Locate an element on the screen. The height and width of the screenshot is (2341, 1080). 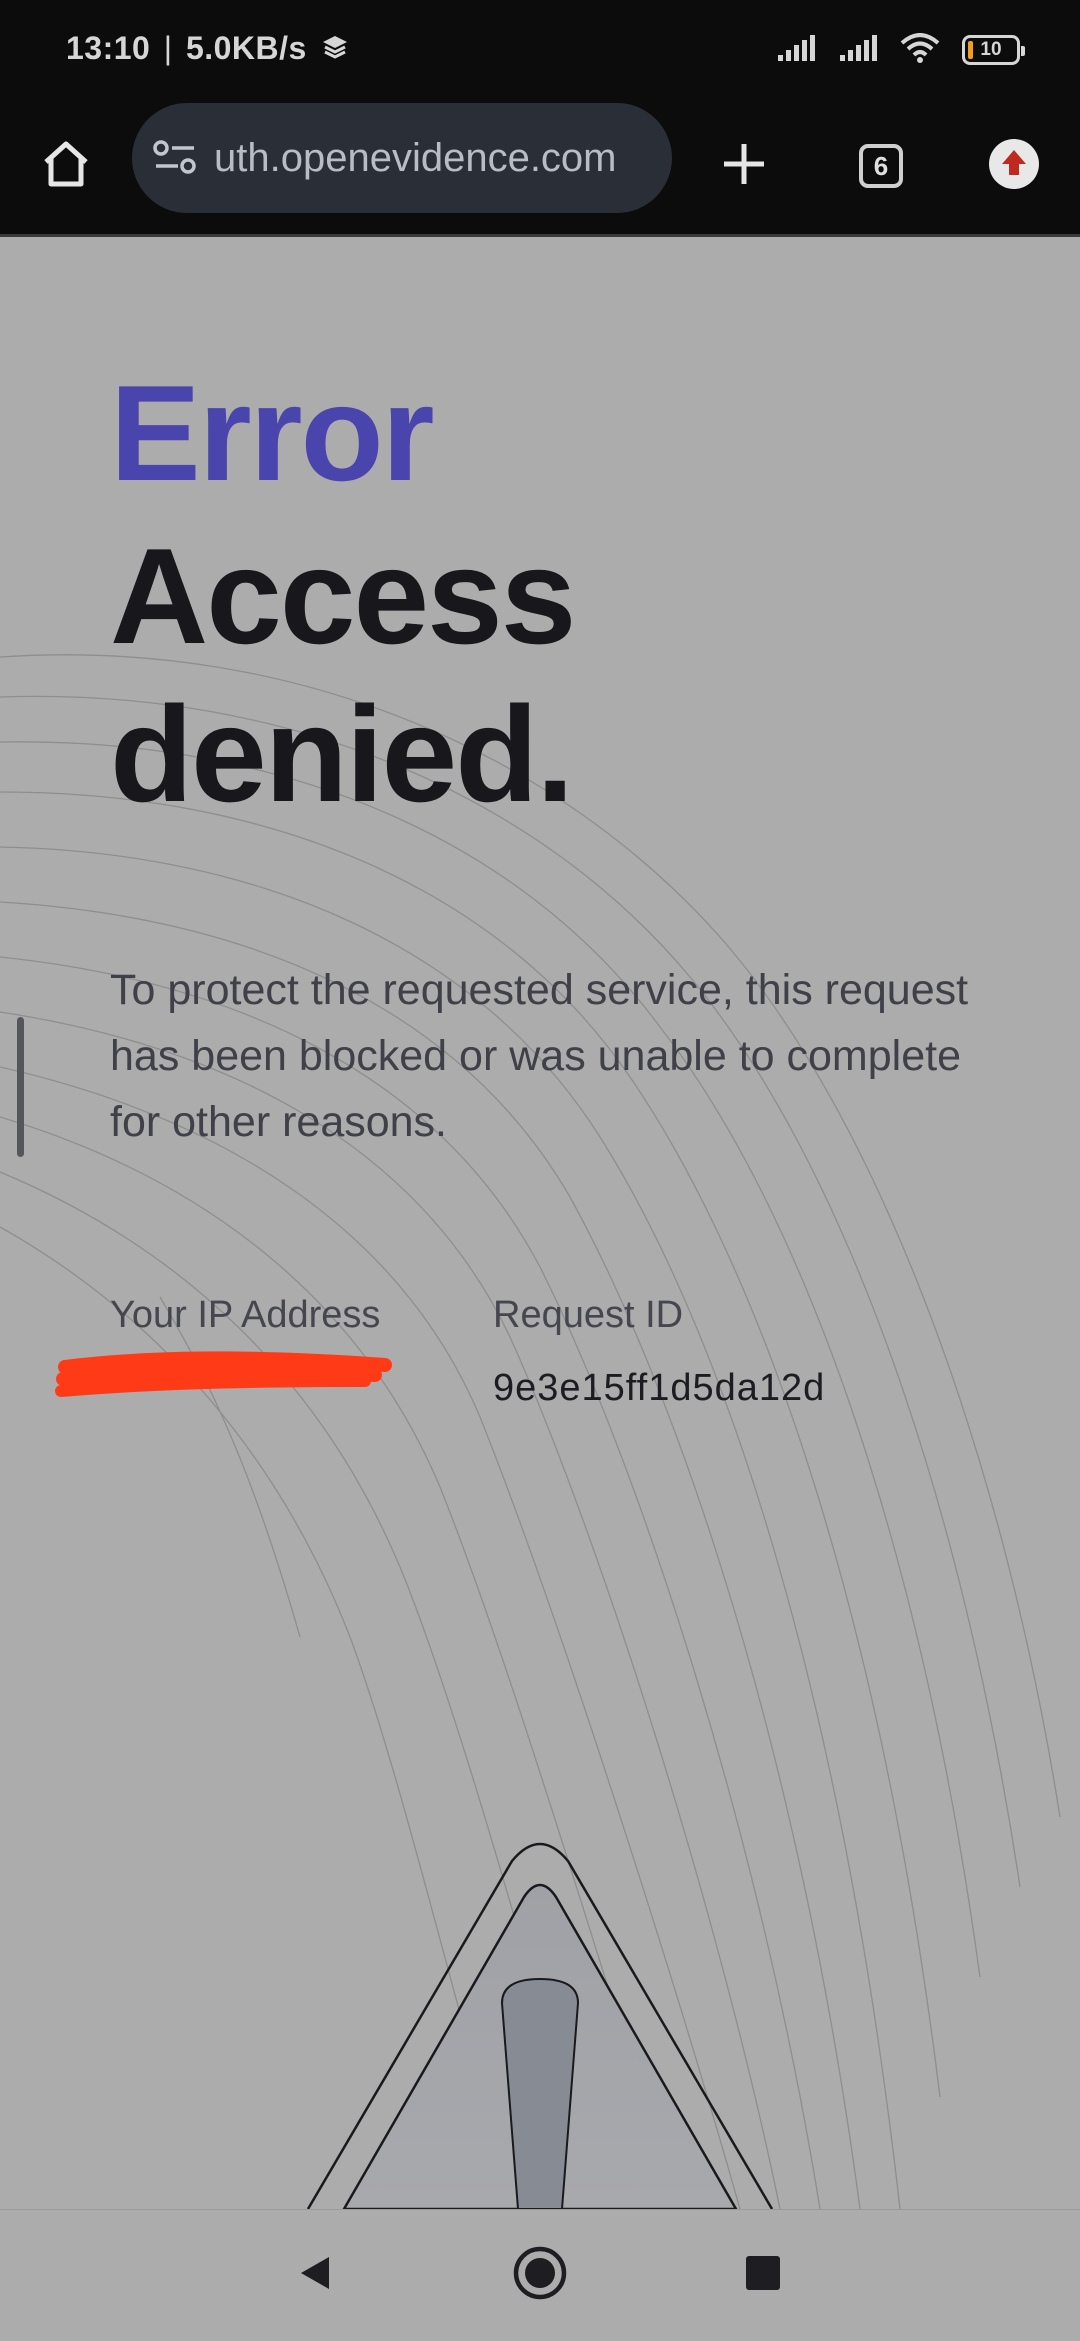
tab-switcher-button: 6 is located at coordinates (881, 166).